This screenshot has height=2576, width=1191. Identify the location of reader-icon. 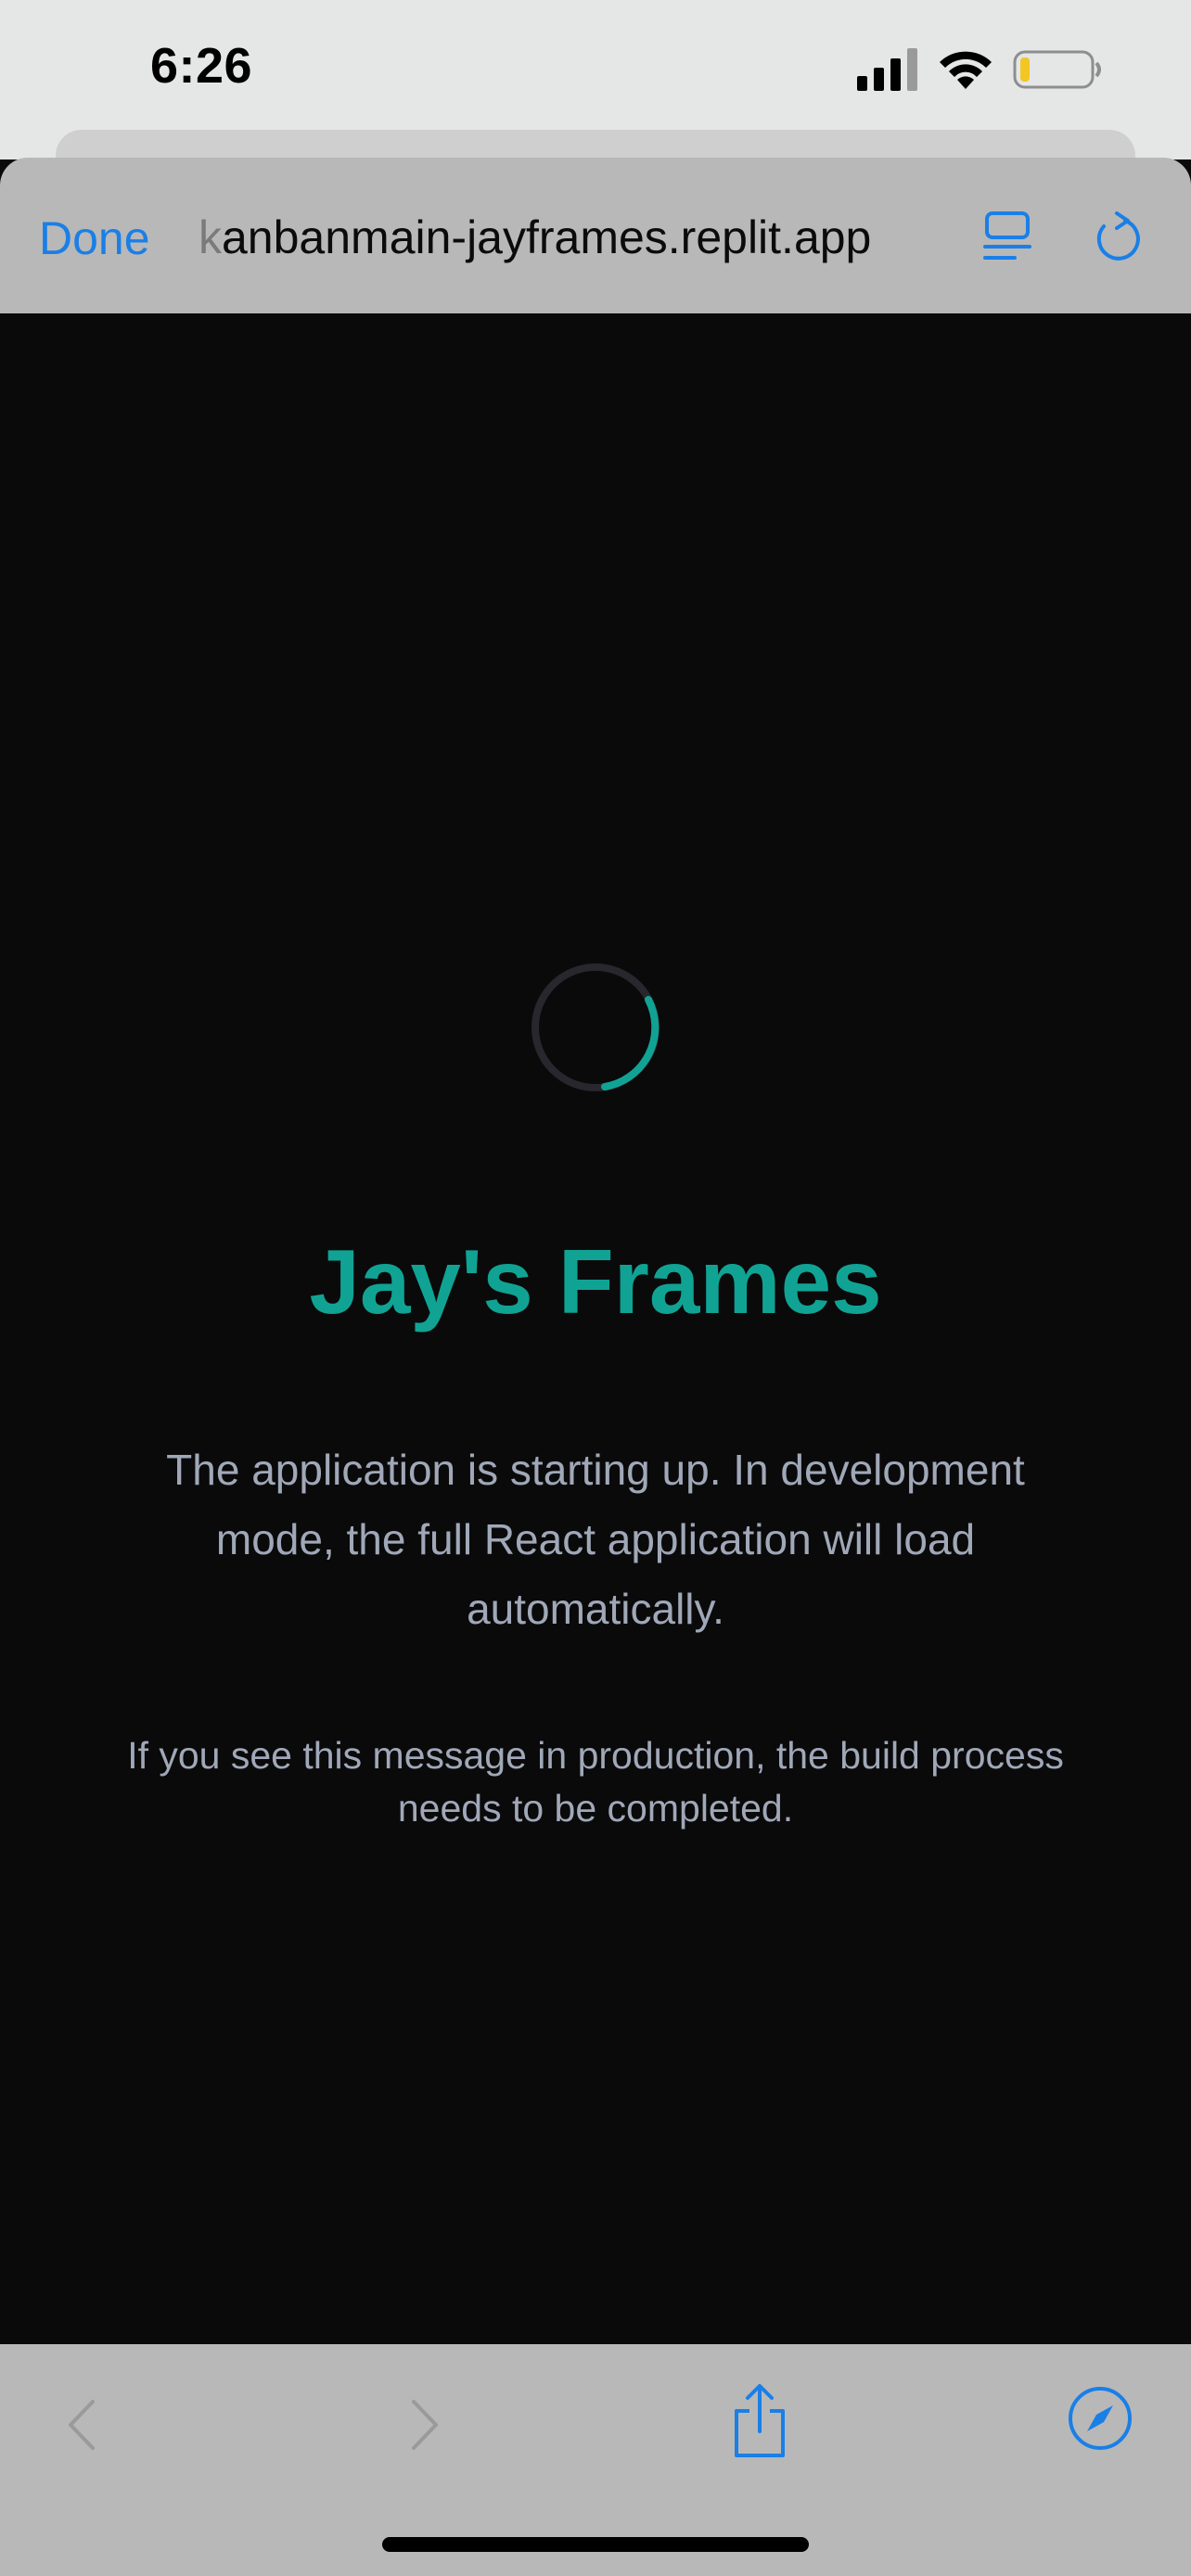
(1008, 238).